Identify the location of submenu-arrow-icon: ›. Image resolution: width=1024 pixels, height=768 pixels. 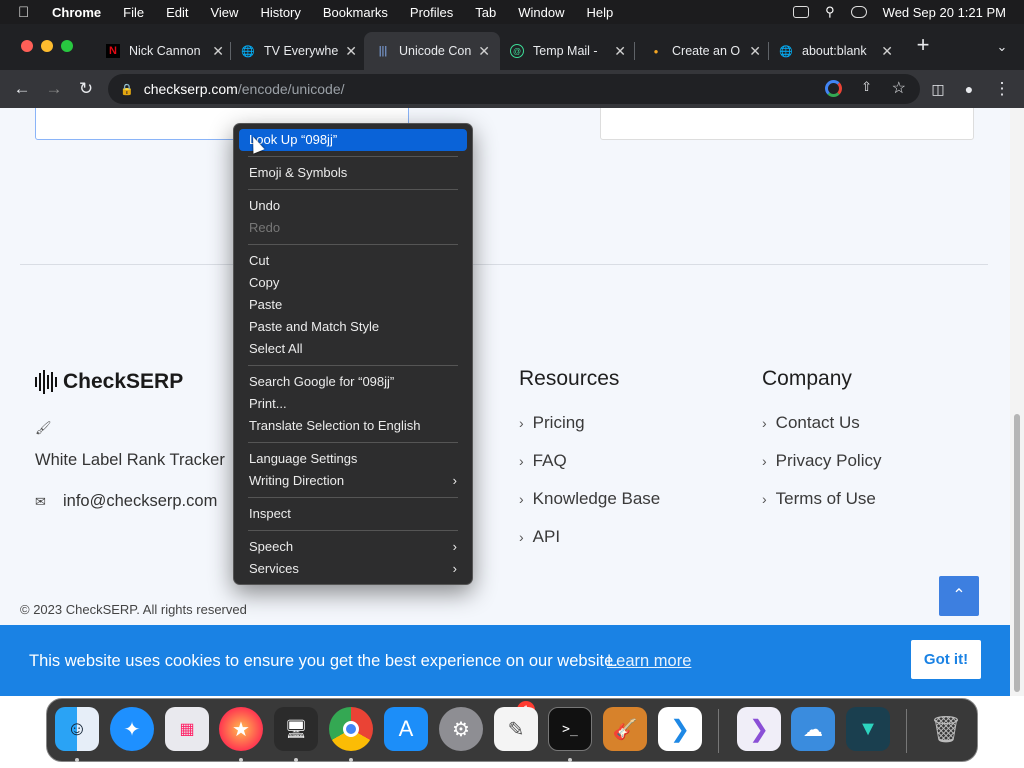
(454, 480).